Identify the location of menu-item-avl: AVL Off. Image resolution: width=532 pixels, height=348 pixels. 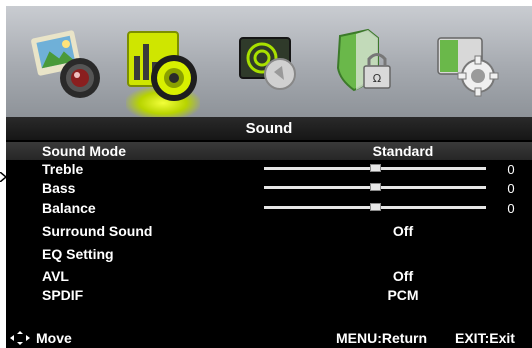
(269, 276).